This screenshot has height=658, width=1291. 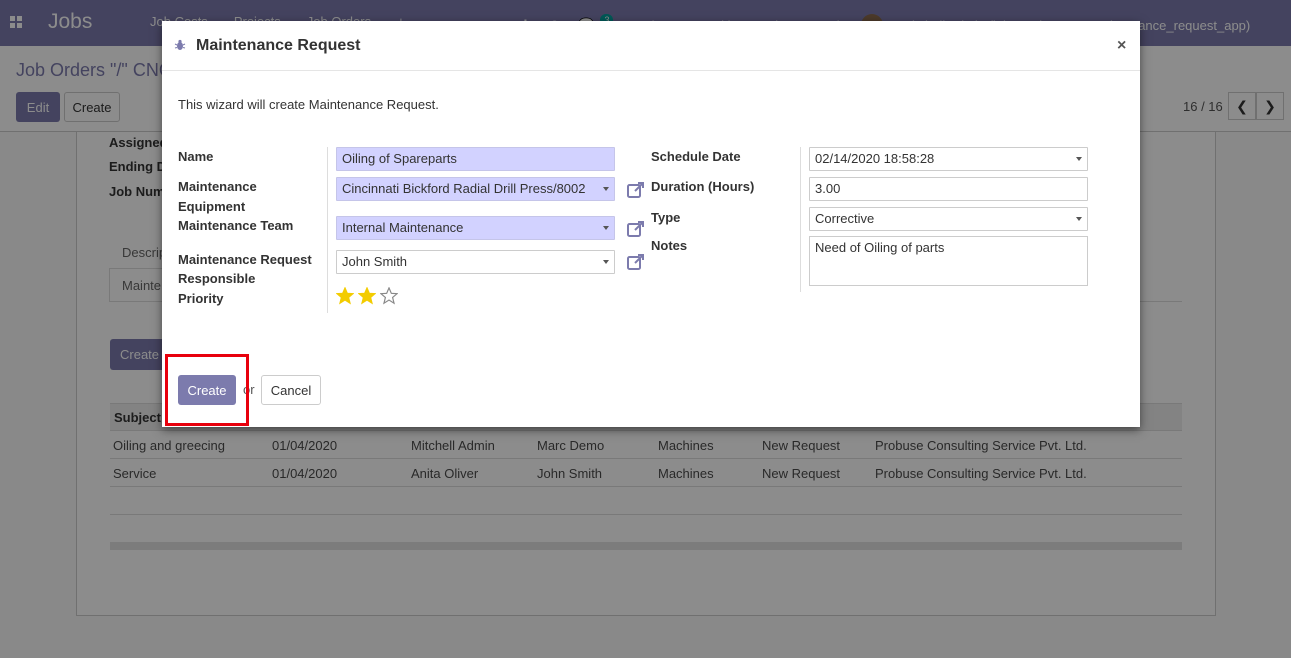 I want to click on priority-stars, so click(x=367, y=296).